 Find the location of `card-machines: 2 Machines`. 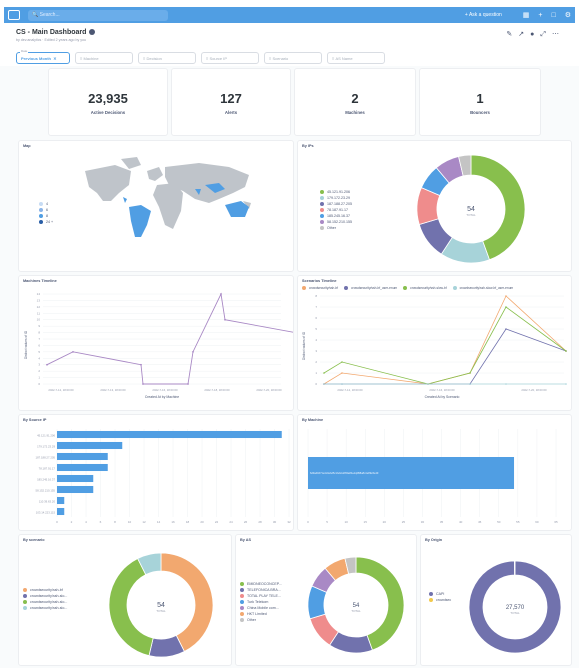

card-machines: 2 Machines is located at coordinates (355, 102).